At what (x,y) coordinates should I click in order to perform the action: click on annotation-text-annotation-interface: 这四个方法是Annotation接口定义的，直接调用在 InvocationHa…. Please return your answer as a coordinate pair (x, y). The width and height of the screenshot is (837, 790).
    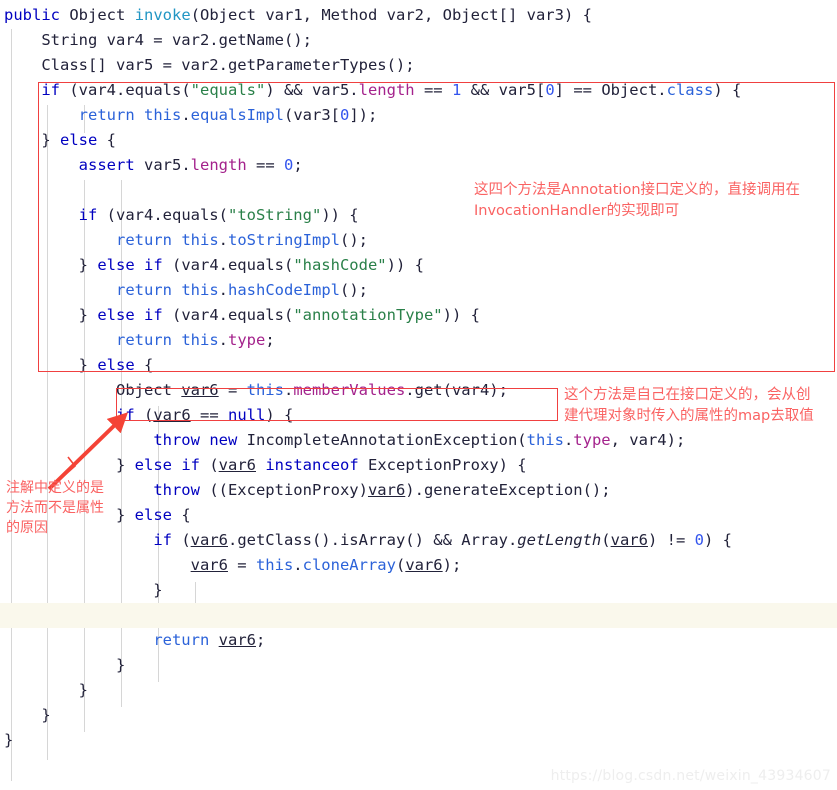
    Looking at the image, I should click on (637, 200).